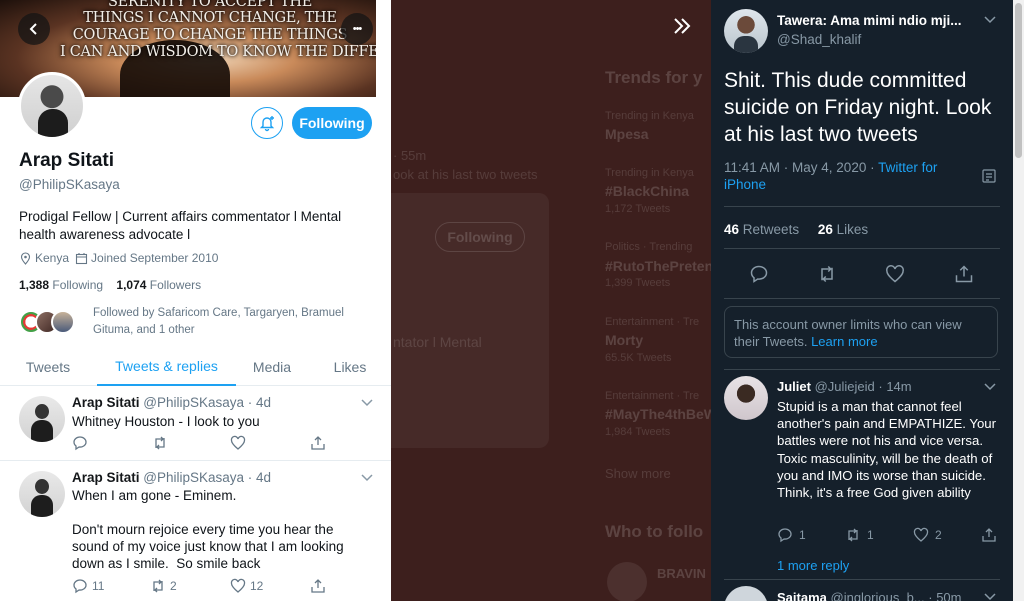 Image resolution: width=1024 pixels, height=601 pixels. Describe the element at coordinates (844, 386) in the screenshot. I see `reply-header: Juliet @Juliejeid · 14m` at that location.